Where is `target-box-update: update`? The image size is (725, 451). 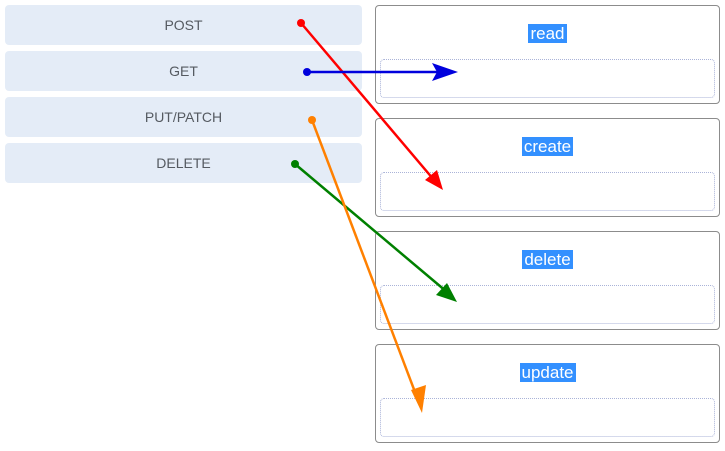
target-box-update: update is located at coordinates (547, 393).